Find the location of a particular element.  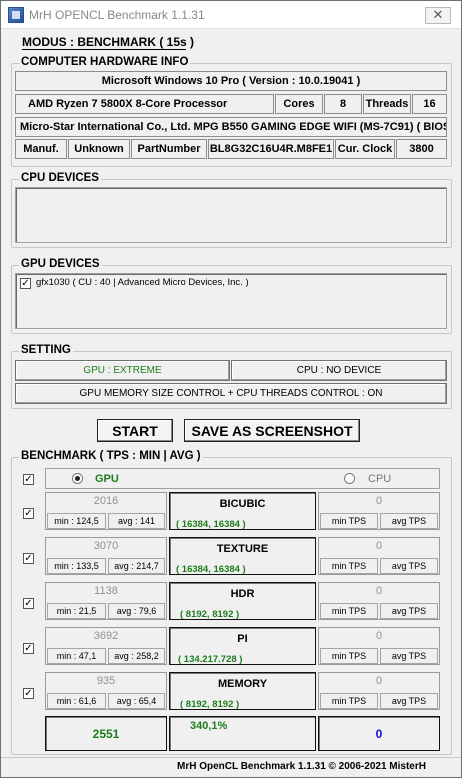

gpu-score-bicubic: 2016 is located at coordinates (106, 501).